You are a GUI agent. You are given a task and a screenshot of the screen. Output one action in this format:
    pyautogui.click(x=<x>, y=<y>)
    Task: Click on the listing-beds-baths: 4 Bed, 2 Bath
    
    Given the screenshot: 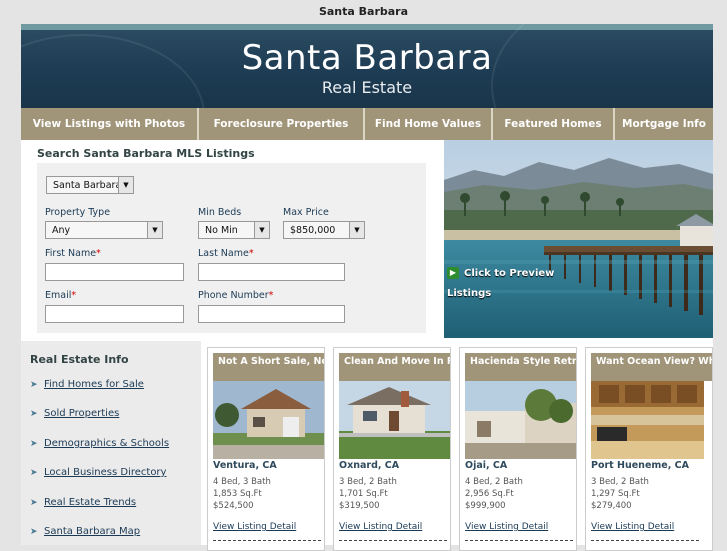 What is the action you would take?
    pyautogui.click(x=494, y=482)
    